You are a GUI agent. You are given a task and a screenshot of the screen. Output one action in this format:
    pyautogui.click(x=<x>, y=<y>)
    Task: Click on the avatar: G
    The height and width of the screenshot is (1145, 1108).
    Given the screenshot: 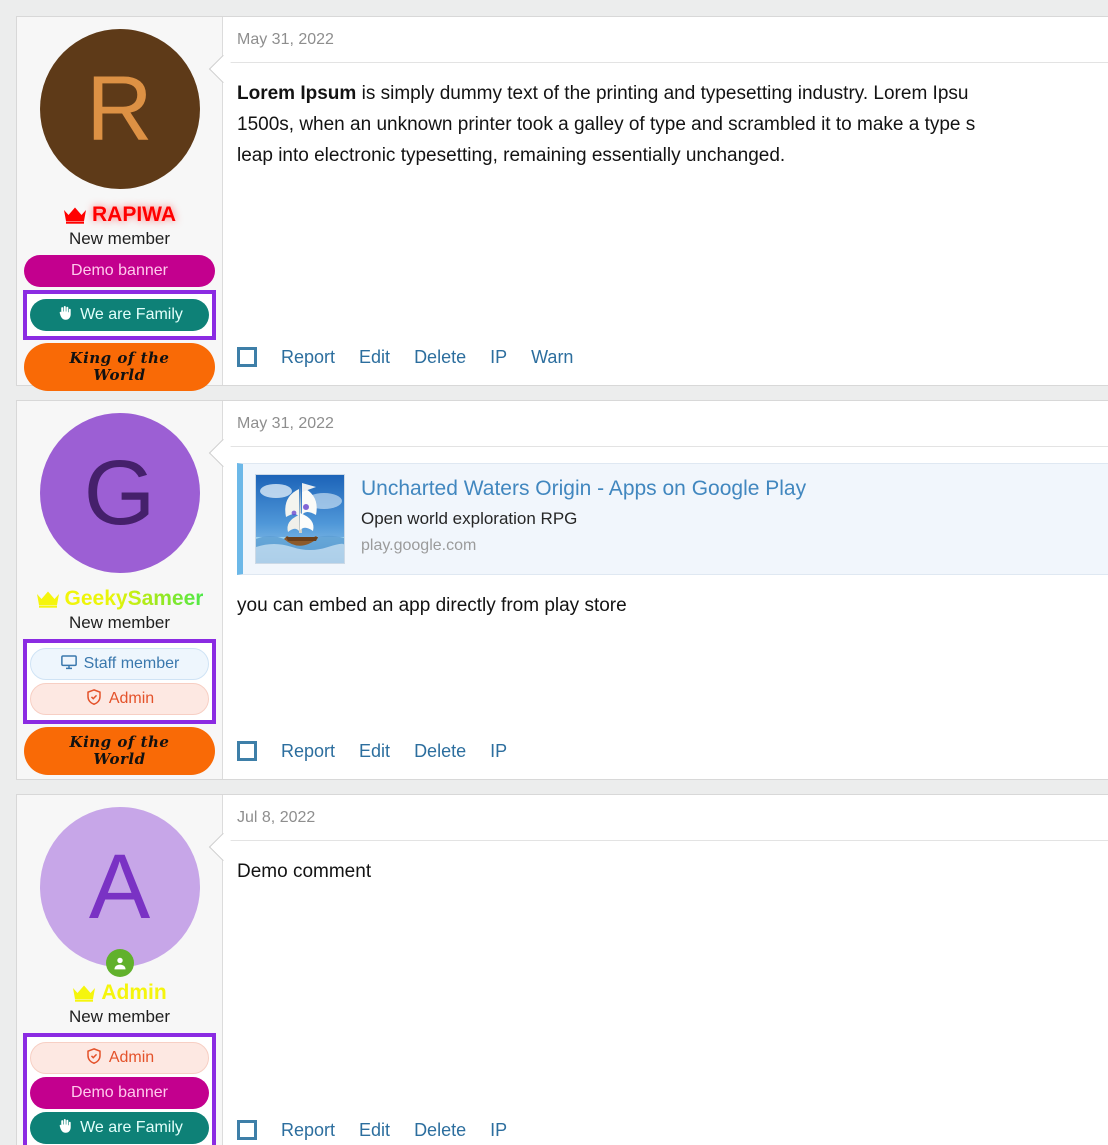 What is the action you would take?
    pyautogui.click(x=119, y=493)
    